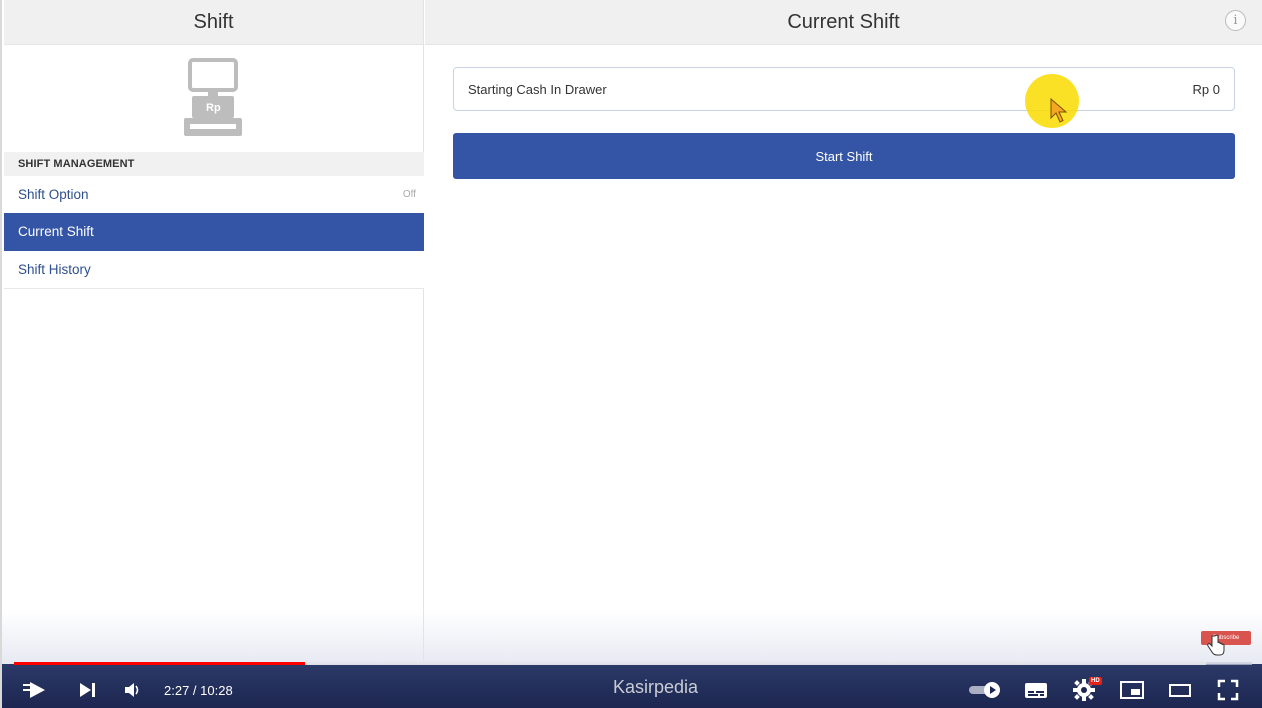 The width and height of the screenshot is (1262, 708). Describe the element at coordinates (844, 156) in the screenshot. I see `start-shift-button: Start Shift` at that location.